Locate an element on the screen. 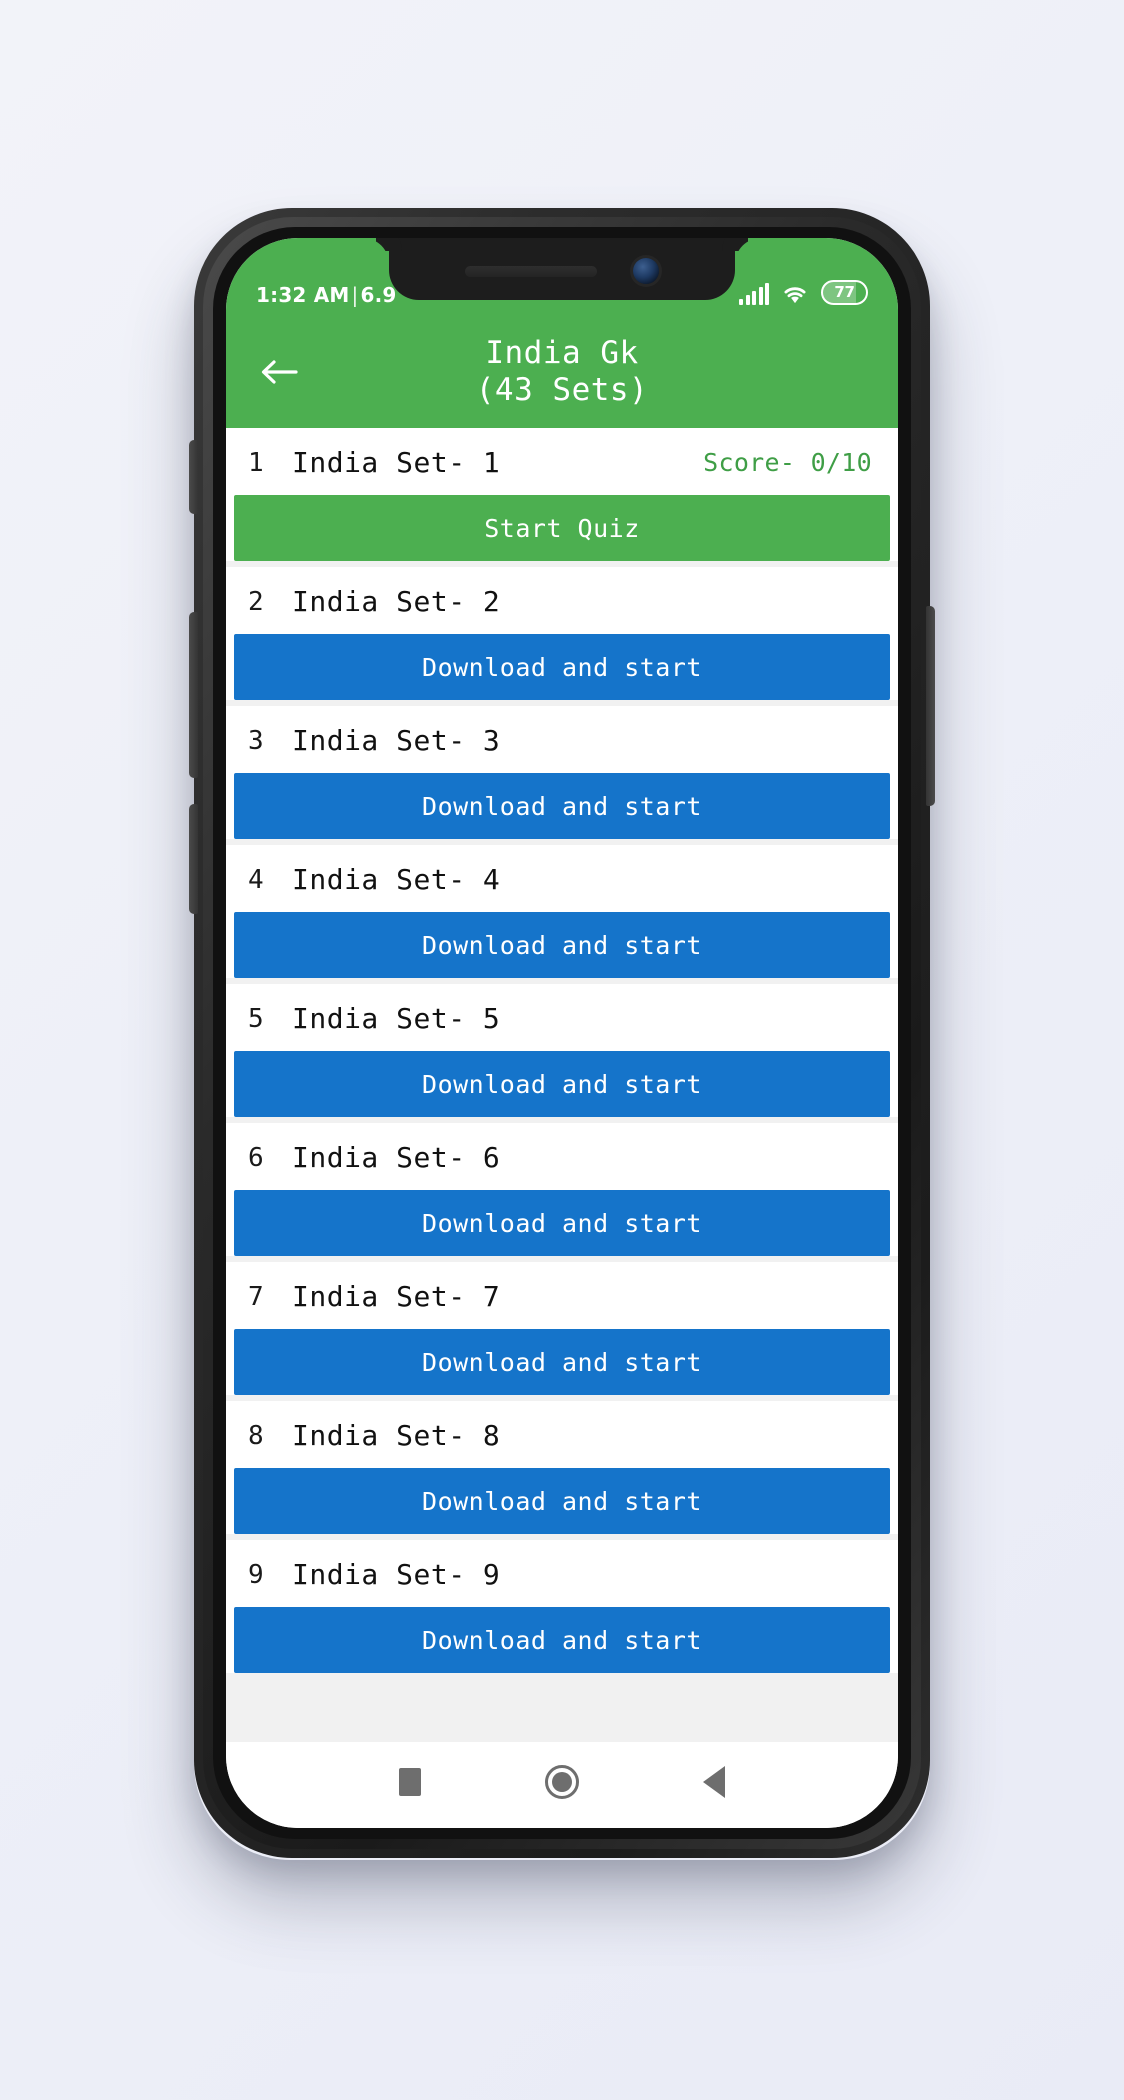  battery-level-text: 77 is located at coordinates (844, 292).